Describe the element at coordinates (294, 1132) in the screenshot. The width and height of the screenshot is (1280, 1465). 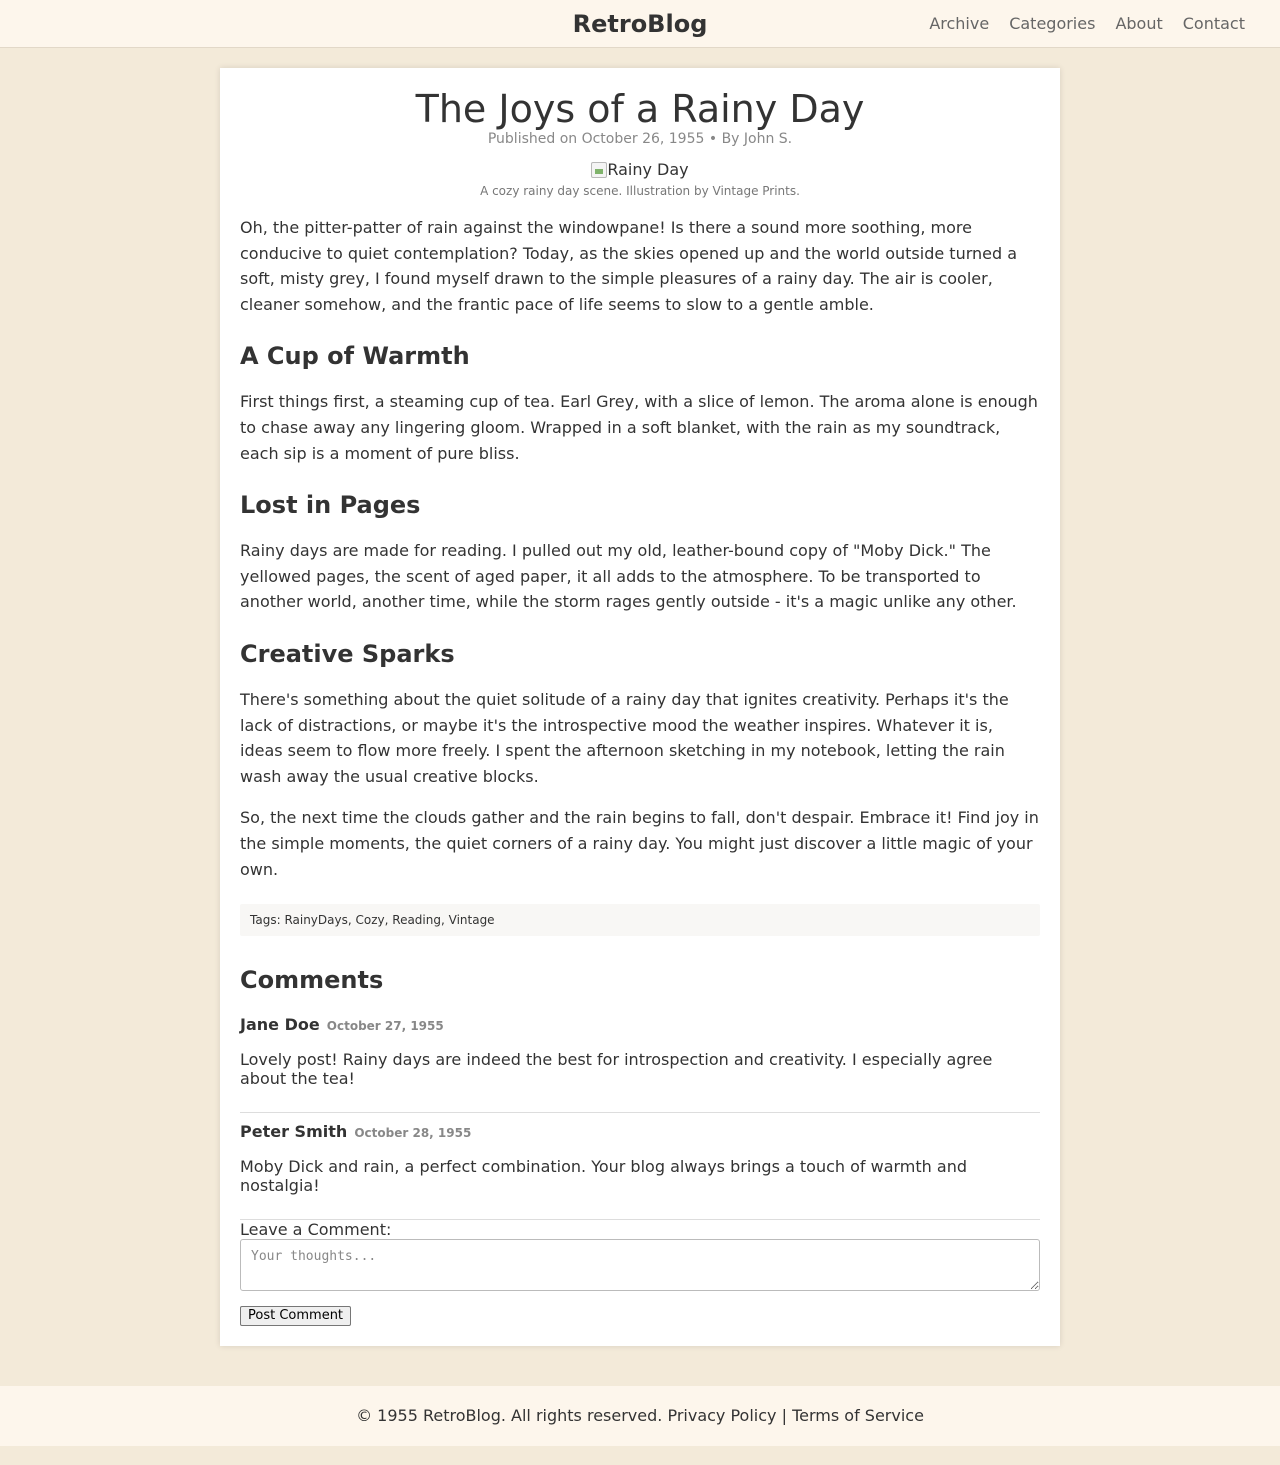
I see `comment-author: Peter Smith` at that location.